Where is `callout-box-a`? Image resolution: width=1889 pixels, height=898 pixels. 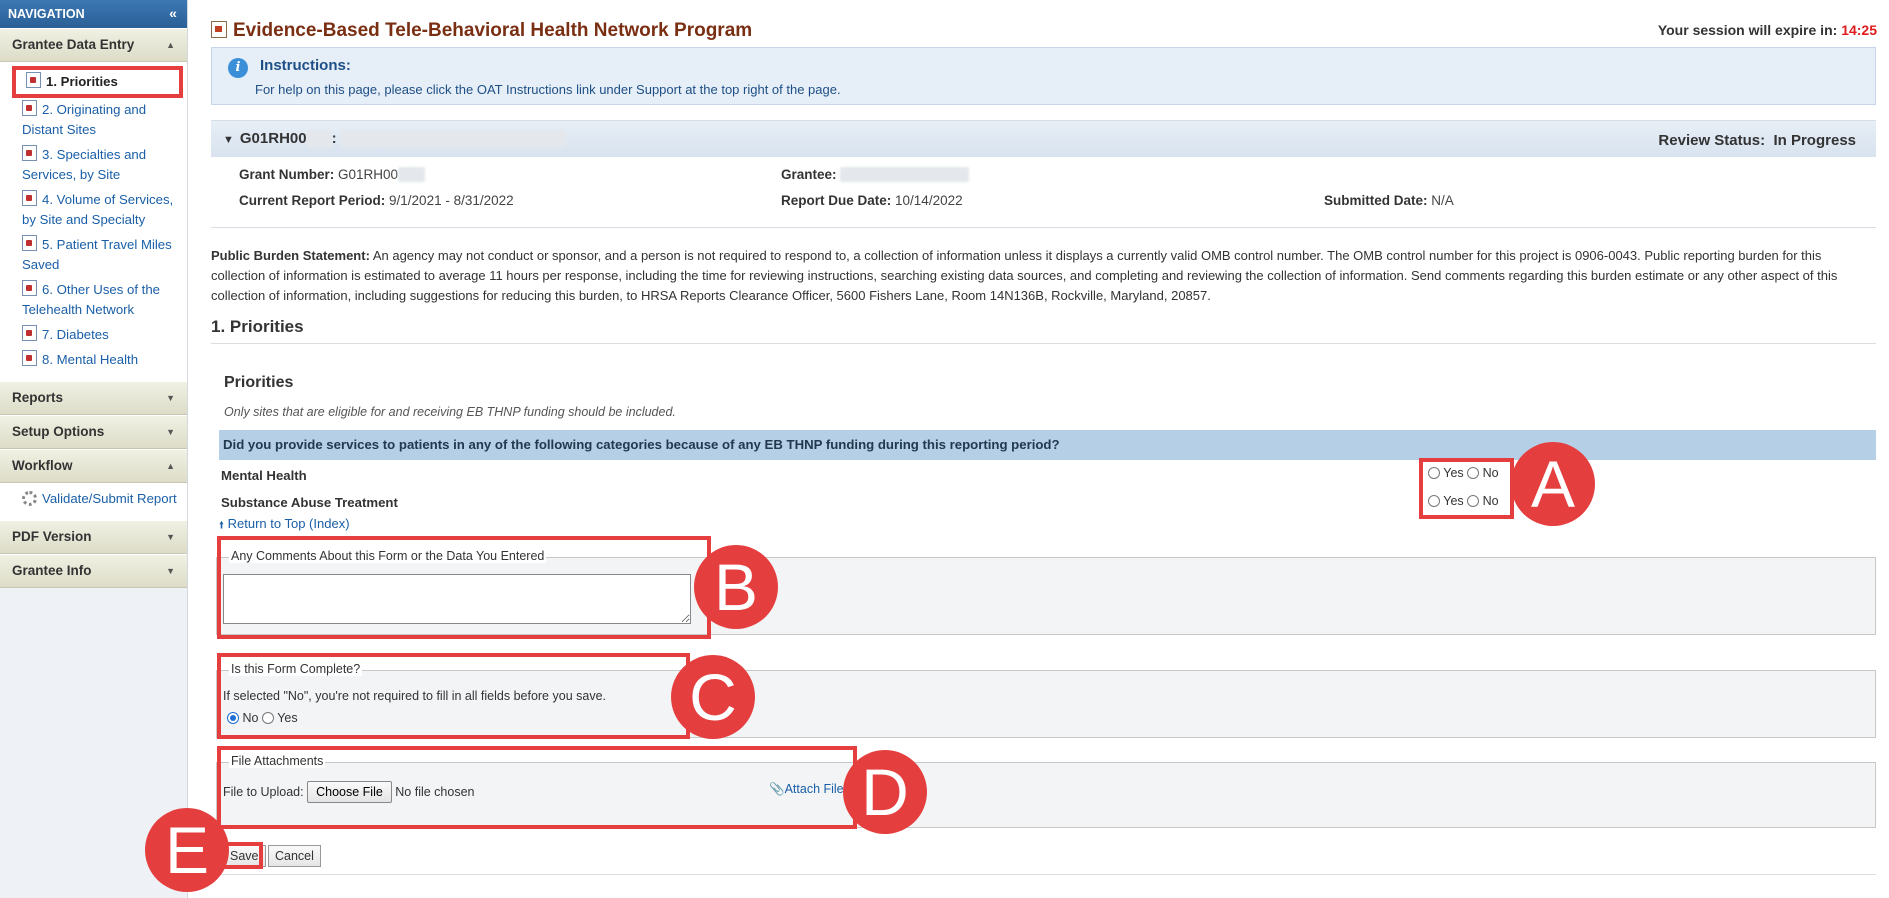 callout-box-a is located at coordinates (1466, 488).